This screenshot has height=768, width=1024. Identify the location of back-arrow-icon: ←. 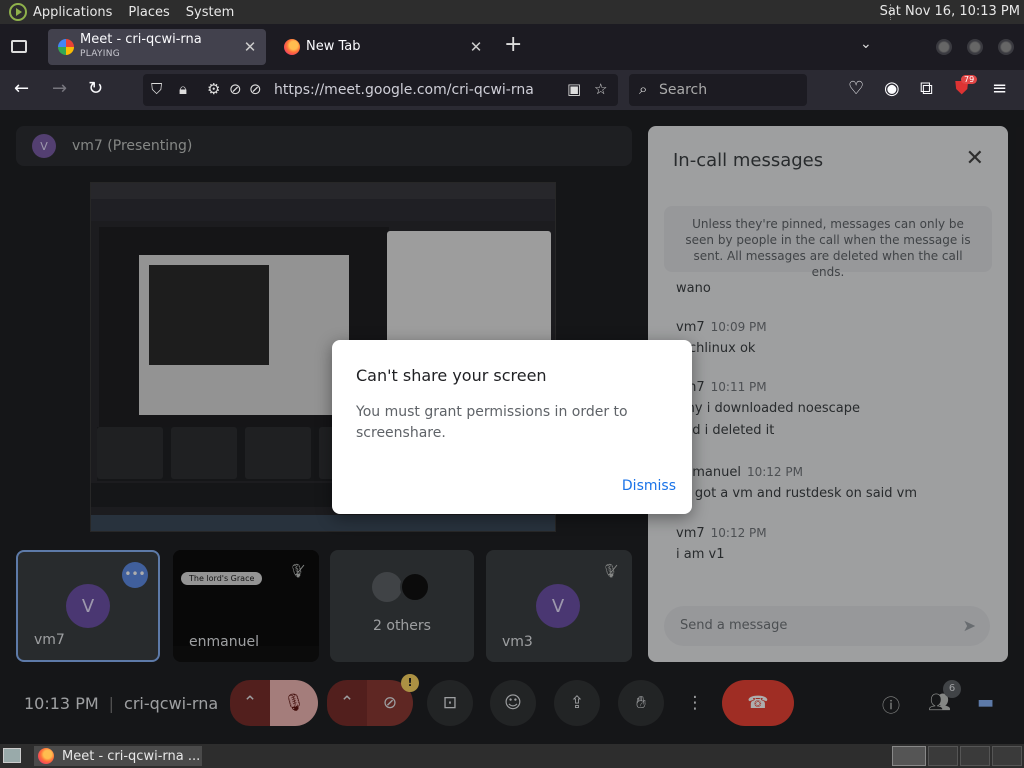
(21, 89).